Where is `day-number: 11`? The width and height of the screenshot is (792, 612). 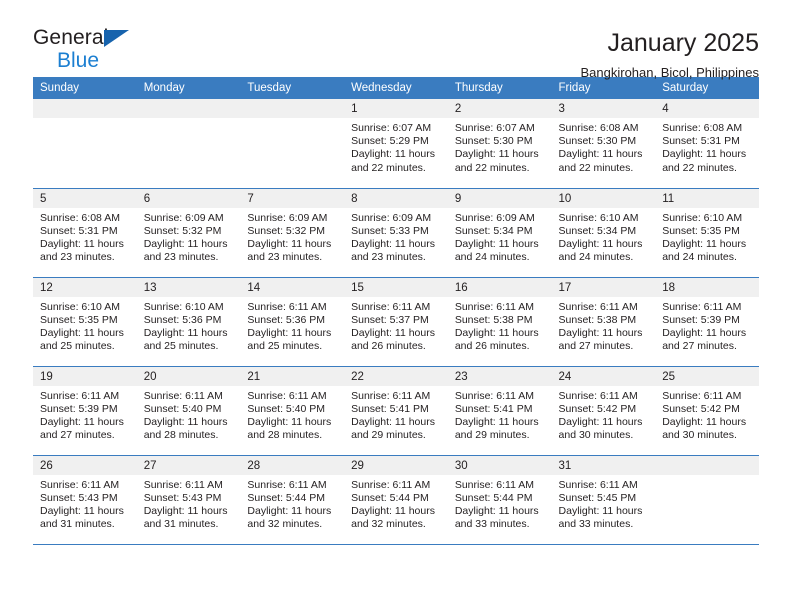
day-number: 11 is located at coordinates (707, 198).